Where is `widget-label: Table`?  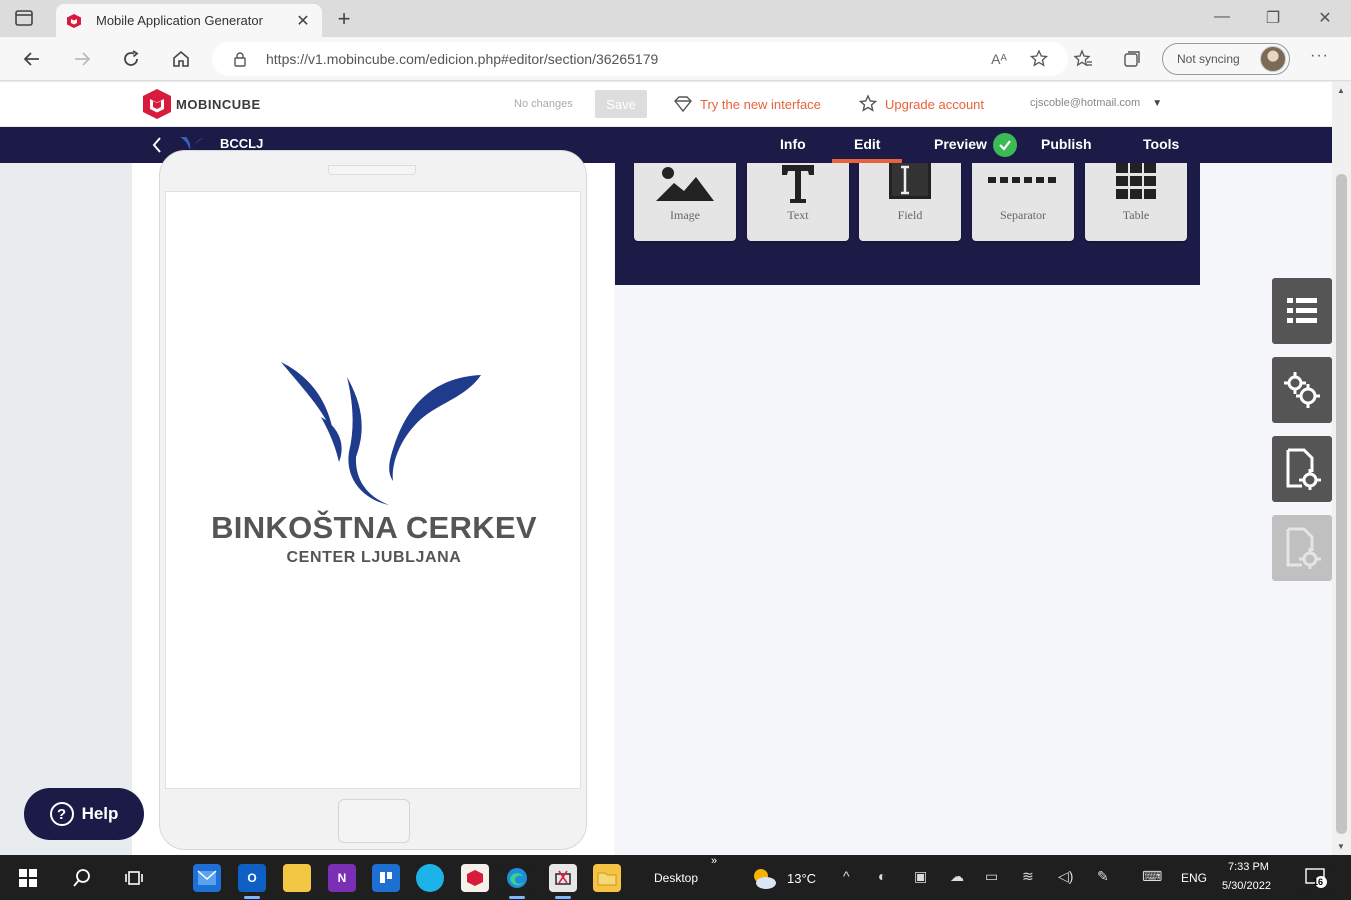 widget-label: Table is located at coordinates (1136, 215).